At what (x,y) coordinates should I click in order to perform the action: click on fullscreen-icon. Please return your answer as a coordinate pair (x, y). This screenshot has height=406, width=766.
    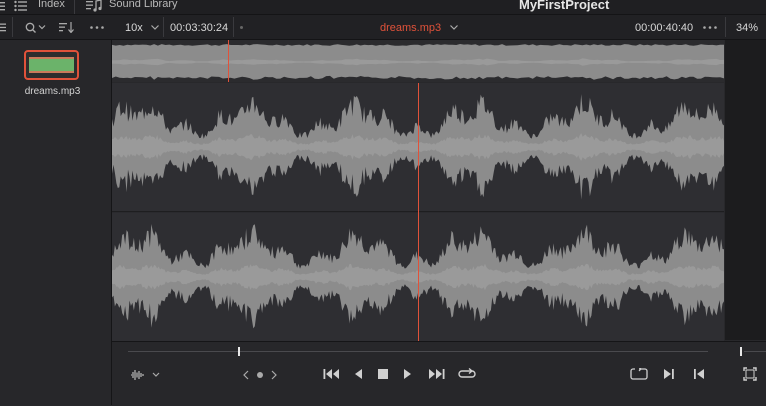
    Looking at the image, I should click on (750, 374).